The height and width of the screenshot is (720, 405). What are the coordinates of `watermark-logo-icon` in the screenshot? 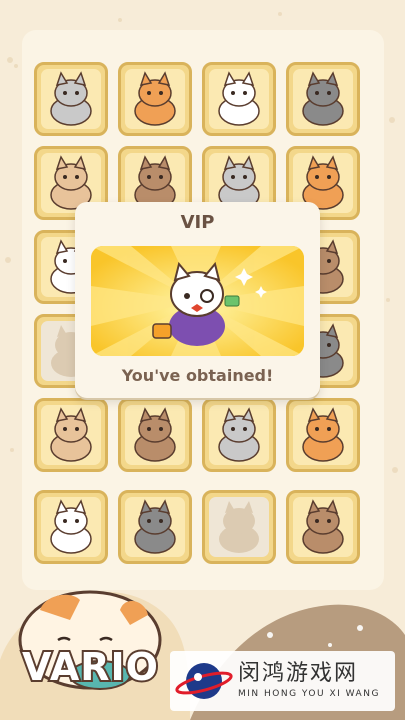 It's located at (204, 681).